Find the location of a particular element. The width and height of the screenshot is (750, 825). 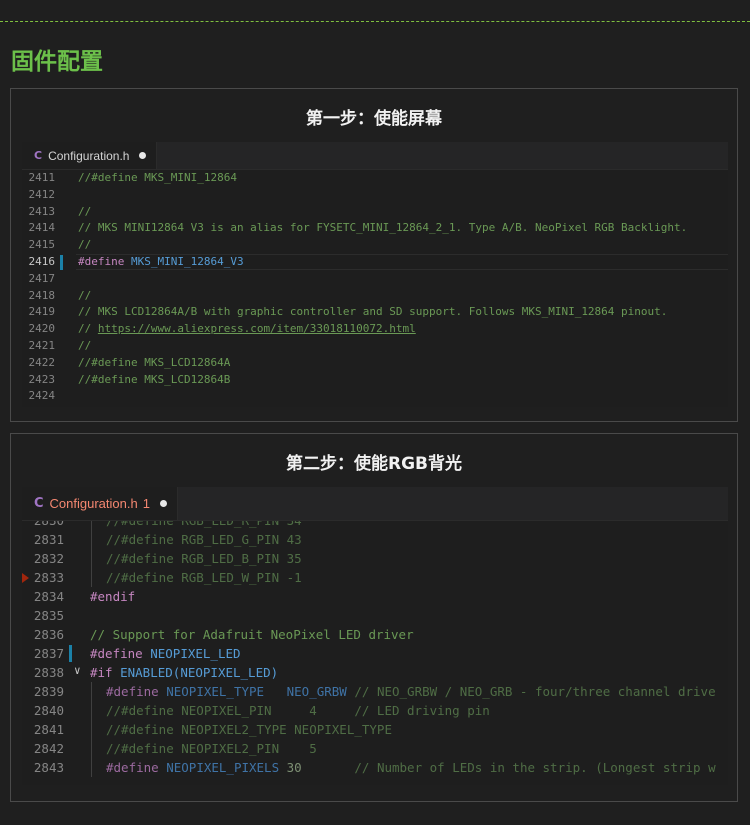

step1-file-tab: C Configuration.h is located at coordinates (90, 155).